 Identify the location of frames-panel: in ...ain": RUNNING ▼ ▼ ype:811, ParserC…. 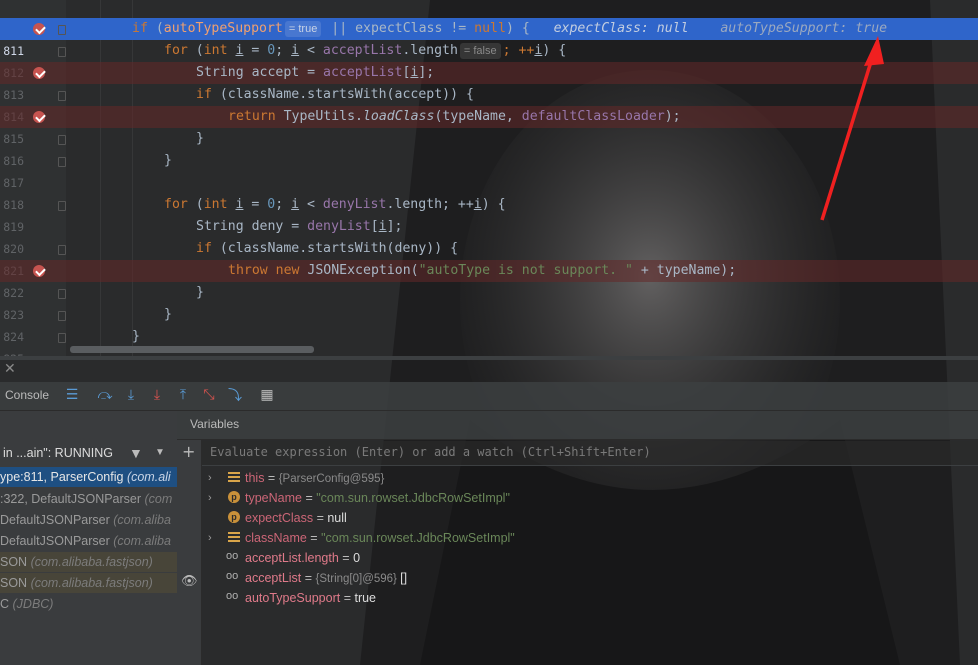
(89, 538).